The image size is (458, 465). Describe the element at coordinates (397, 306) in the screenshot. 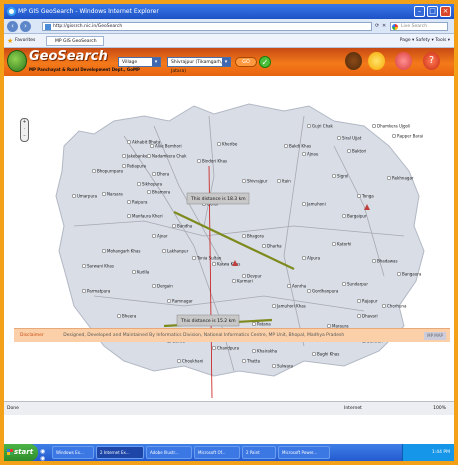

I see `village-label: Chorhuna` at that location.